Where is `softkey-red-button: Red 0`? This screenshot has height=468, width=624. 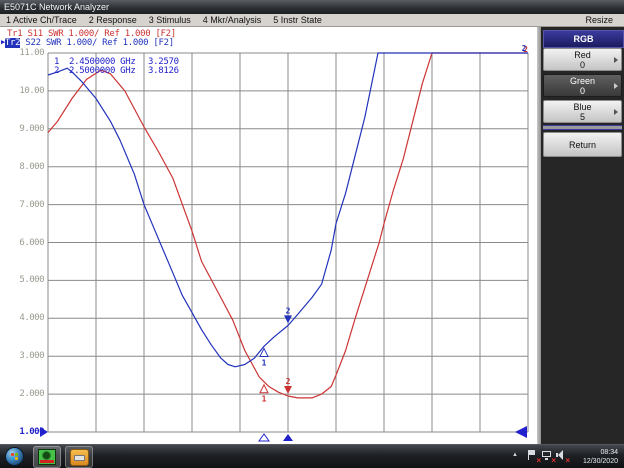
softkey-red-button: Red 0 is located at coordinates (582, 59).